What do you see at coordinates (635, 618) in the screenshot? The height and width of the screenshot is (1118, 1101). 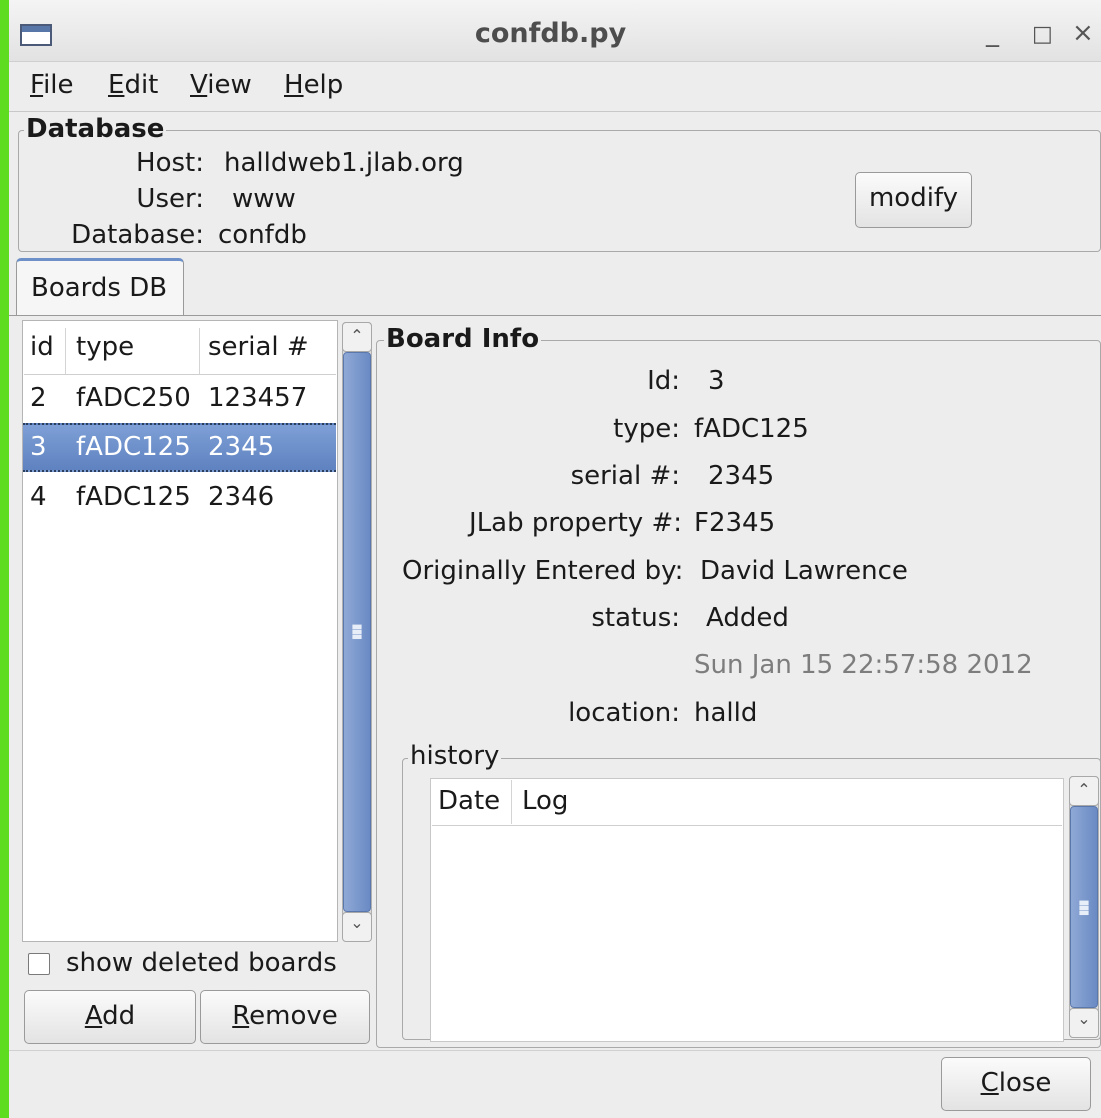 I see `status-label: status:` at bounding box center [635, 618].